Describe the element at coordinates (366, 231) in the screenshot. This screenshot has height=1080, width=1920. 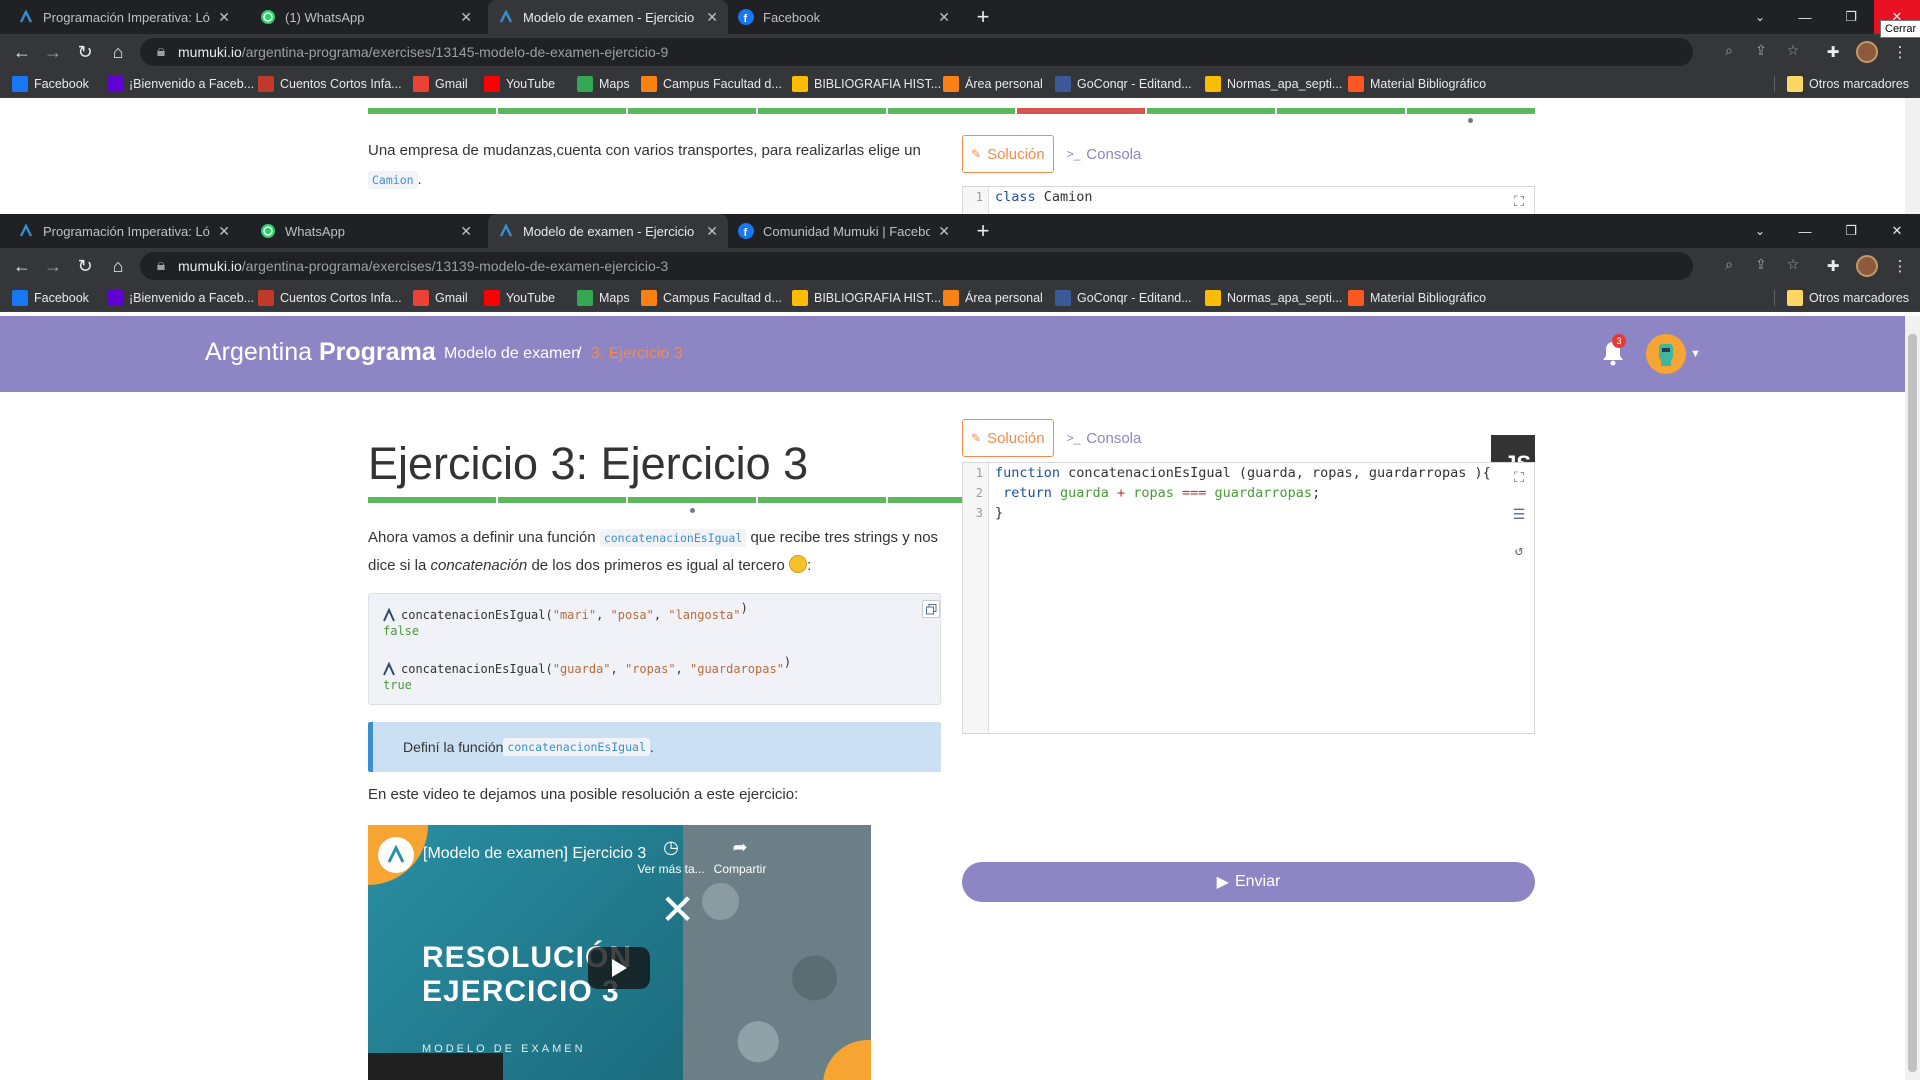
I see `tab-whatsapp: WhatsApp ✕` at that location.